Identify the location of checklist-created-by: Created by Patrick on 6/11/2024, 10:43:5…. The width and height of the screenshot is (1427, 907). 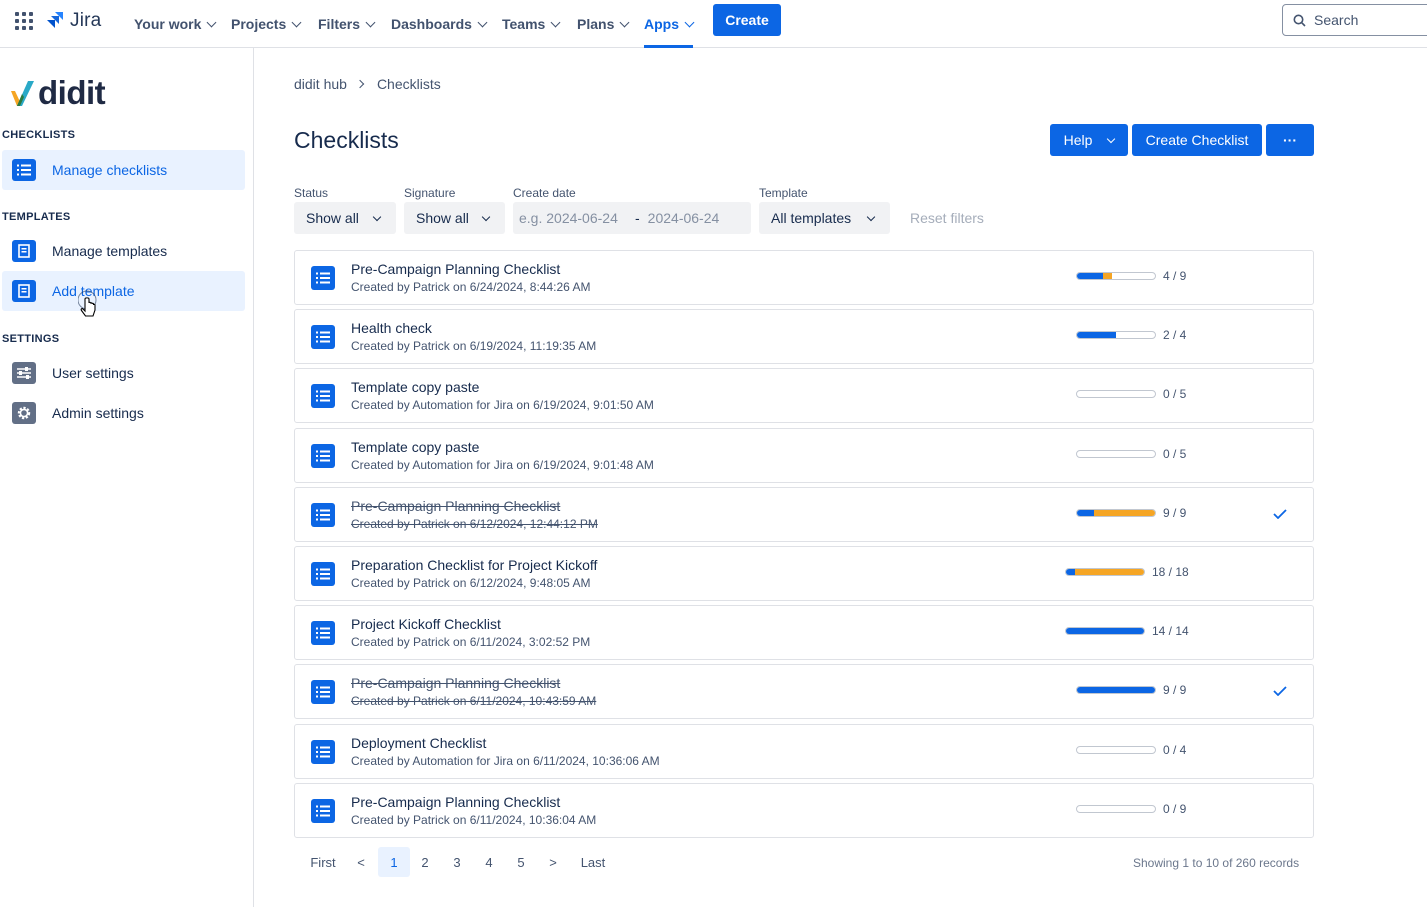
(474, 701).